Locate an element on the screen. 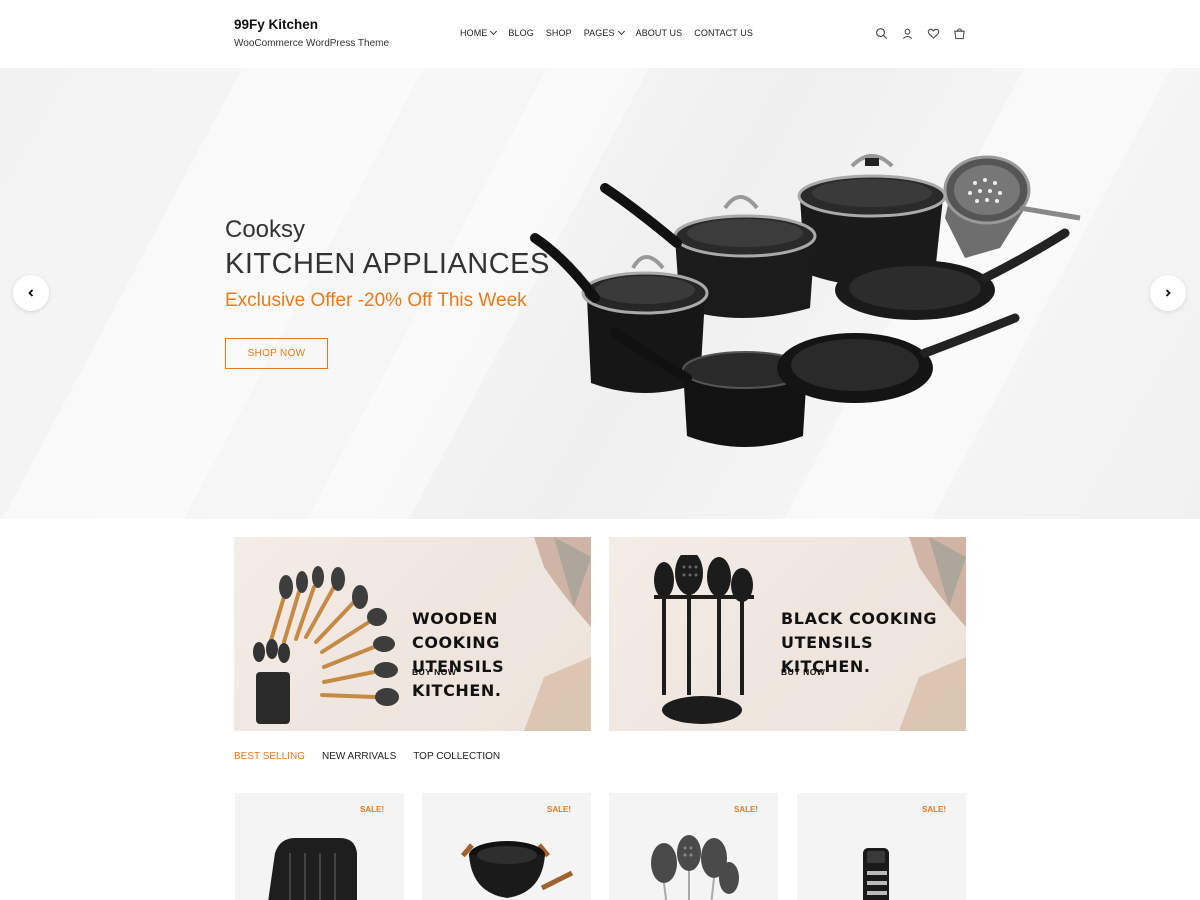 Image resolution: width=1200 pixels, height=900 pixels. next-slide-button is located at coordinates (1168, 293).